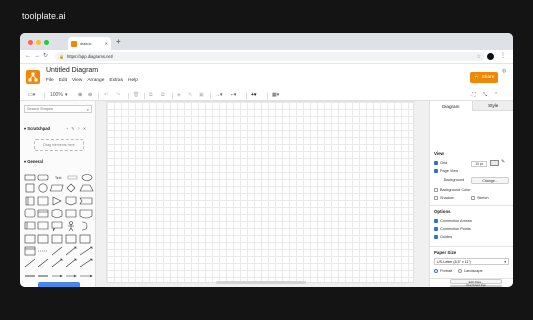 The height and width of the screenshot is (320, 533). I want to click on maximize-window-button, so click(46, 42).